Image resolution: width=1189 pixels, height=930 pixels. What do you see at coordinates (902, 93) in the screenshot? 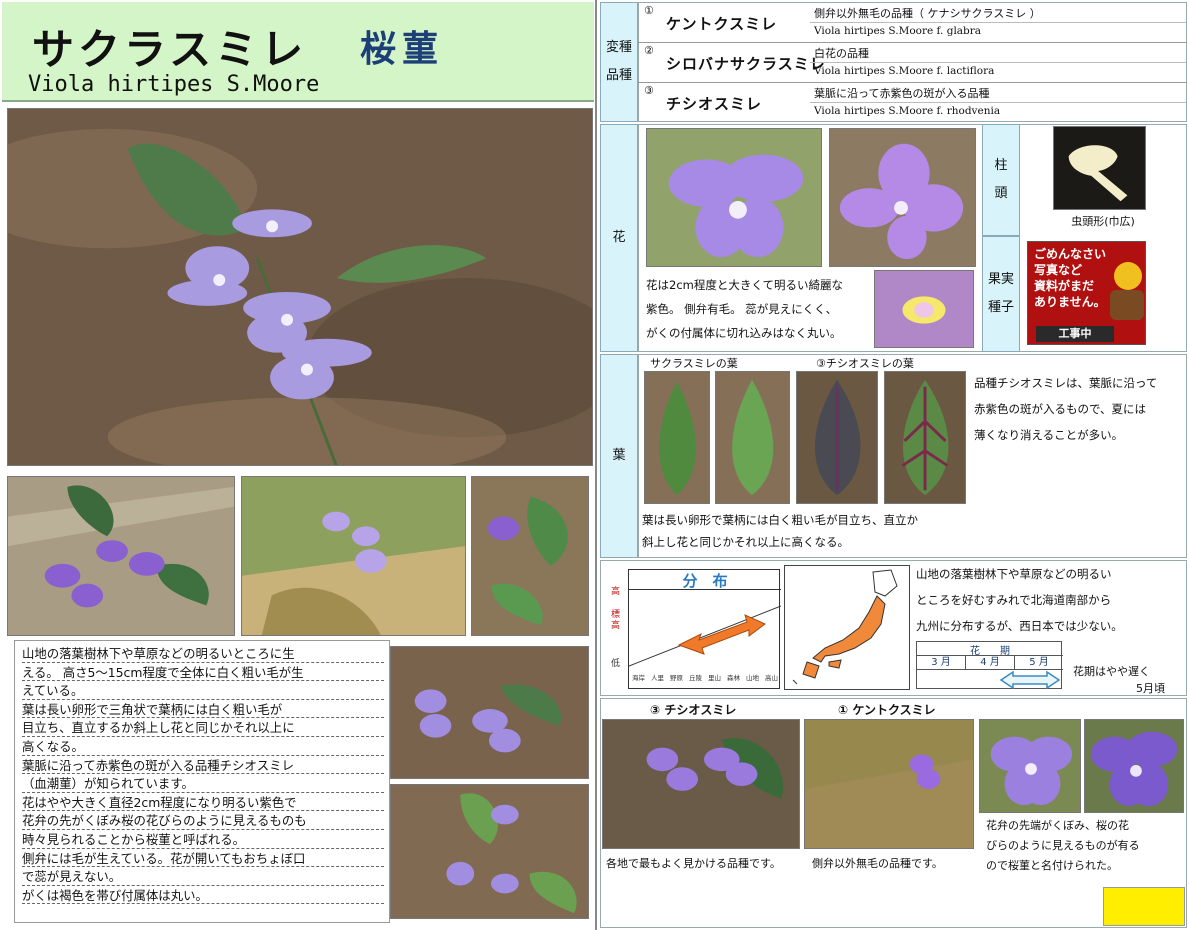
I see `variety-description: 葉脈に沿って赤紫色の斑が入る品種` at bounding box center [902, 93].